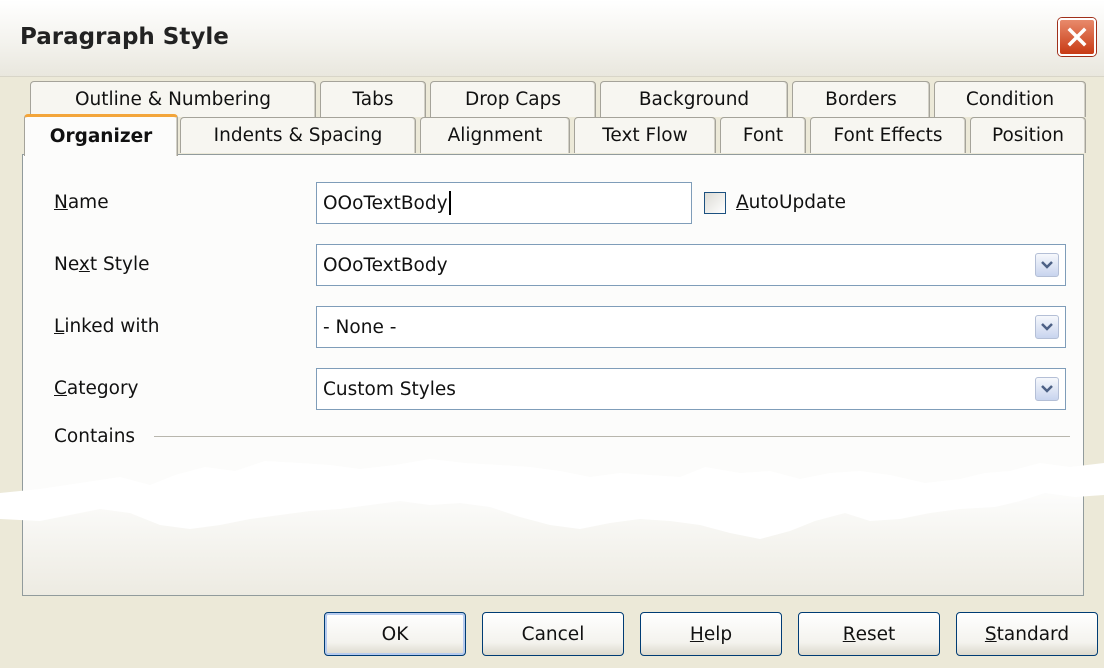 The image size is (1104, 668). What do you see at coordinates (173, 99) in the screenshot?
I see `tab-outline-numbering: Outline & Numbering` at bounding box center [173, 99].